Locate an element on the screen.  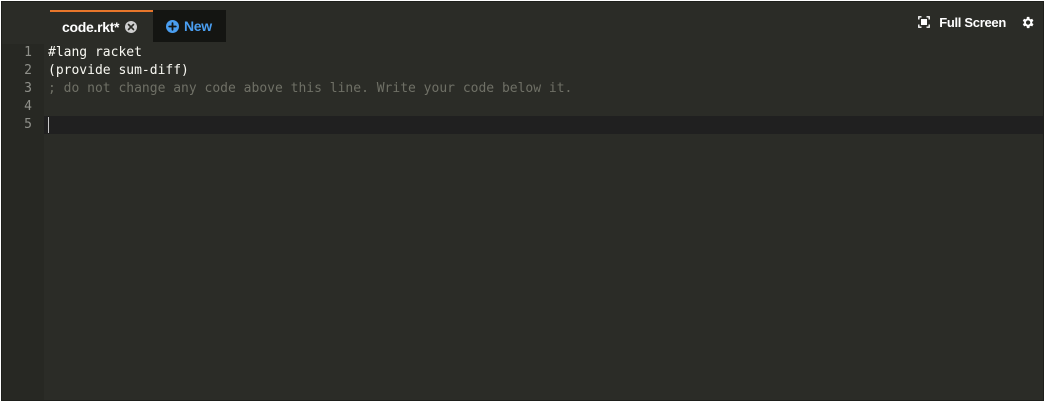
text-cursor is located at coordinates (48, 125).